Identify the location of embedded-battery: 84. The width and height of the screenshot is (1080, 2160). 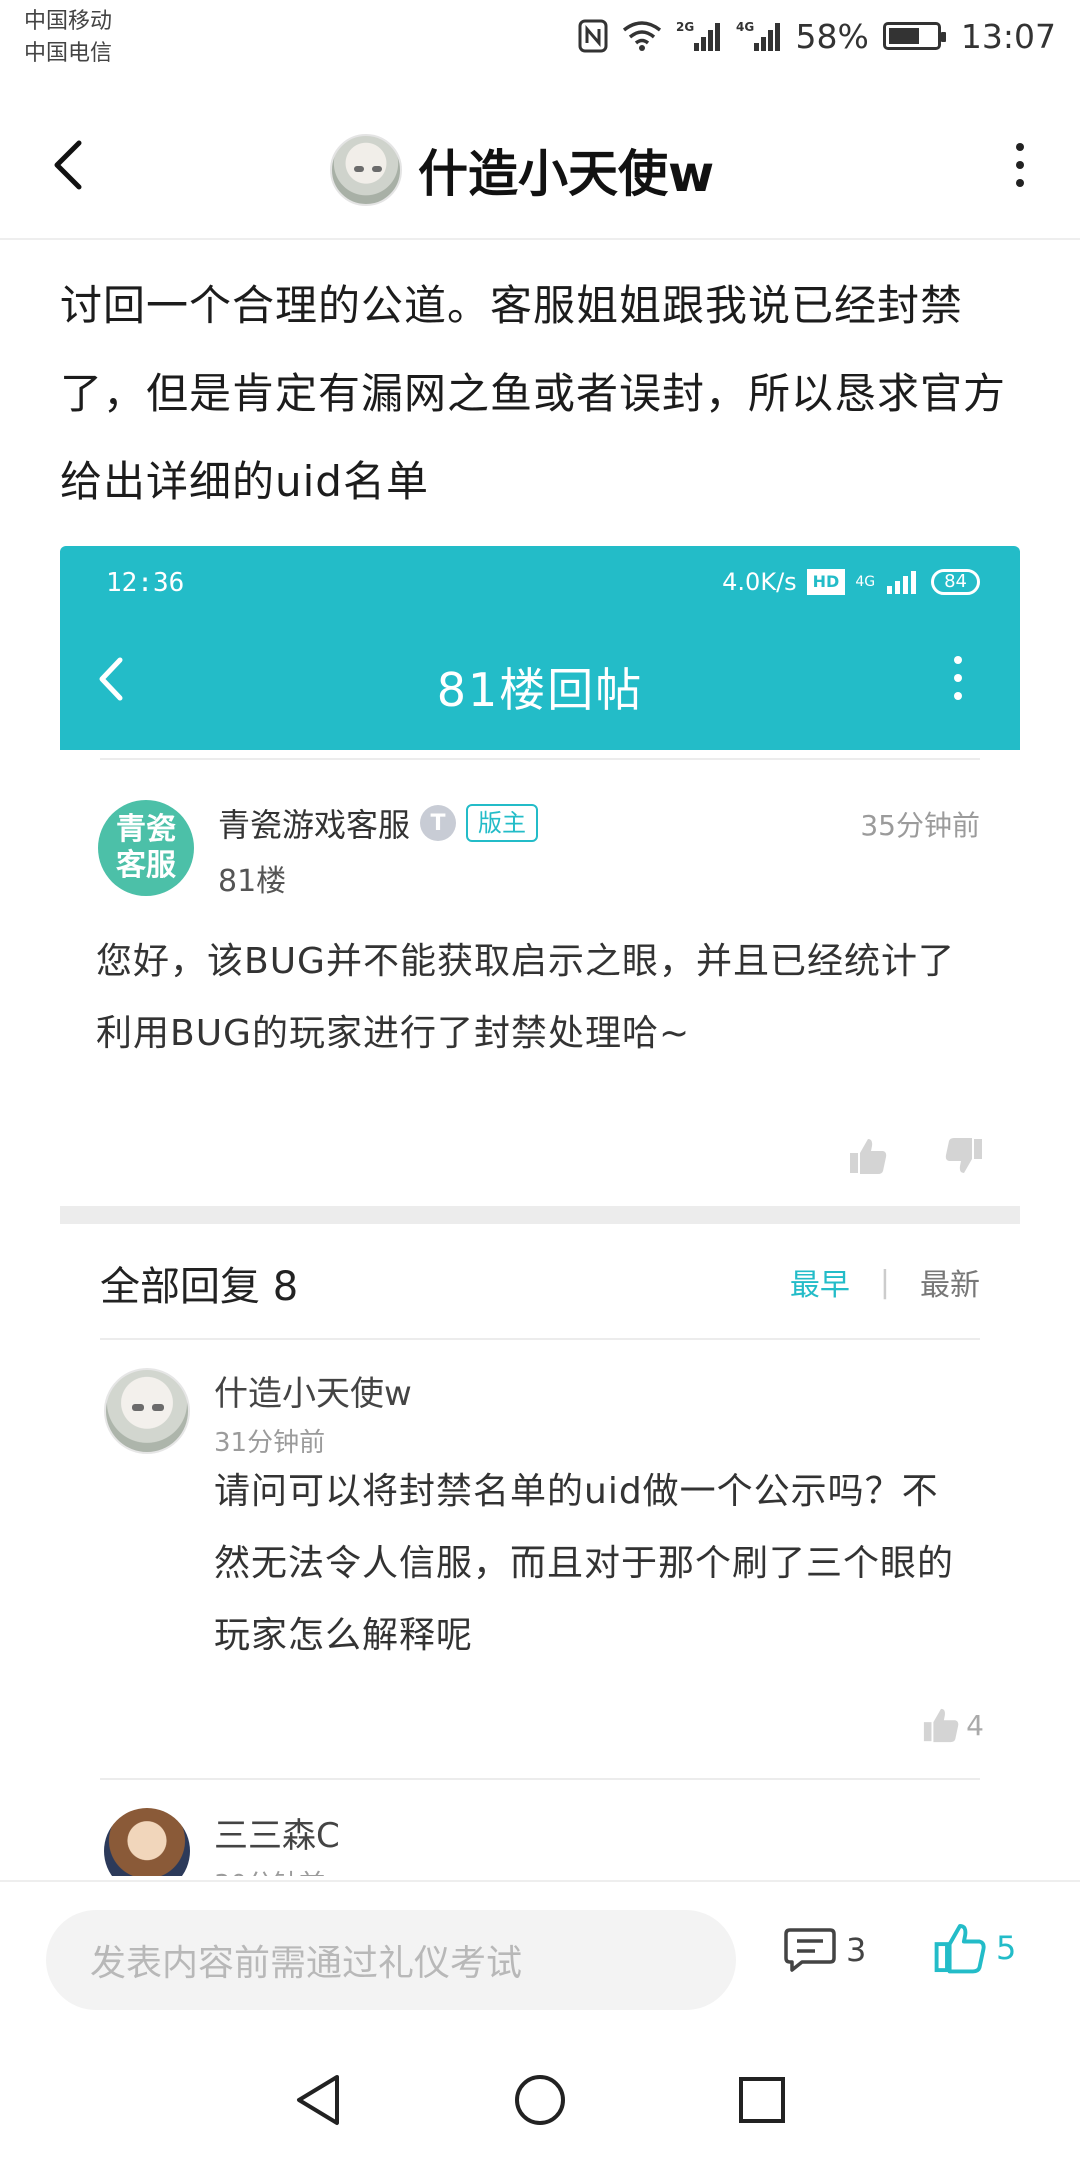
(955, 582).